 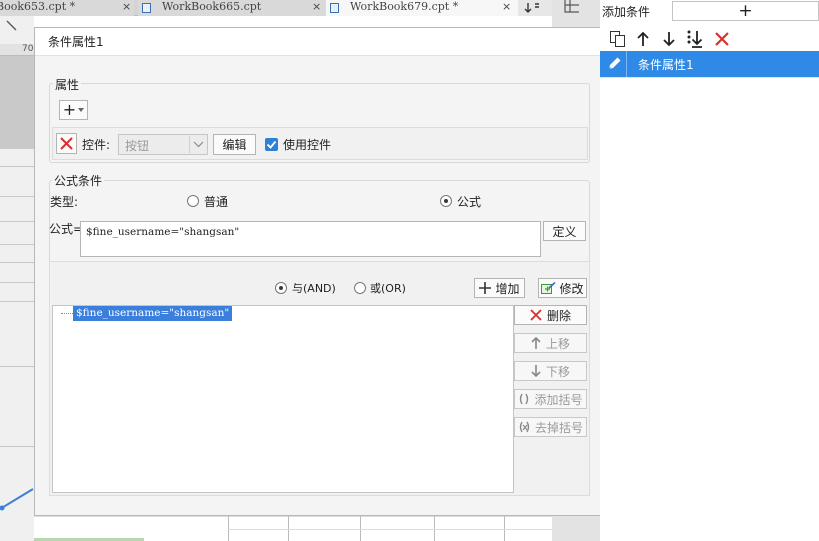 I want to click on move-down-button: 下移, so click(x=550, y=371).